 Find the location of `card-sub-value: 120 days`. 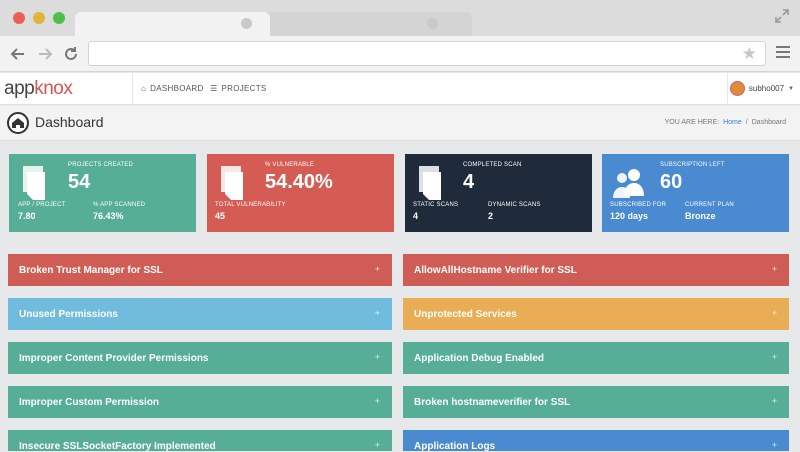

card-sub-value: 120 days is located at coordinates (629, 216).